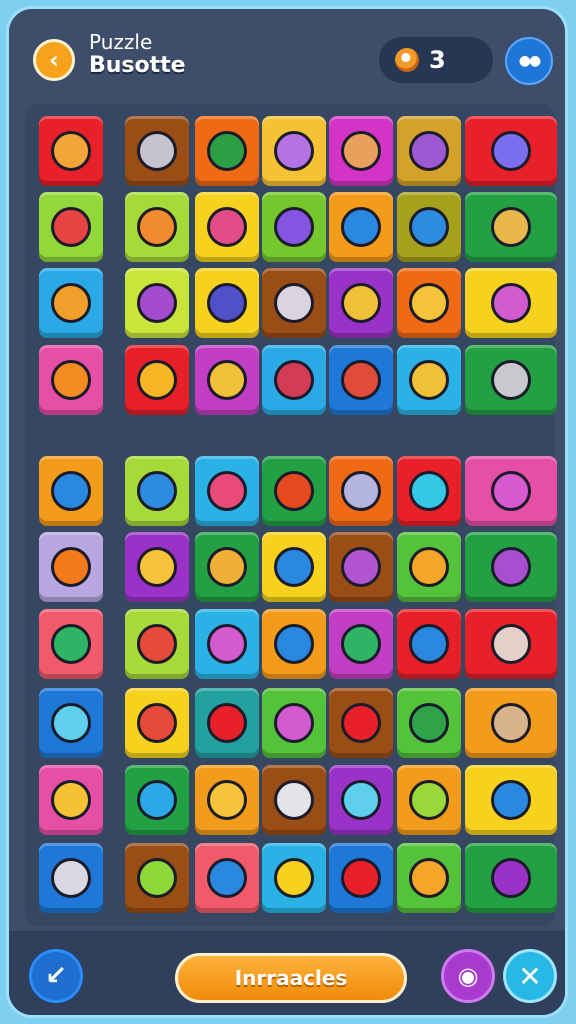 The height and width of the screenshot is (1024, 576). I want to click on back-button: ‹, so click(54, 60).